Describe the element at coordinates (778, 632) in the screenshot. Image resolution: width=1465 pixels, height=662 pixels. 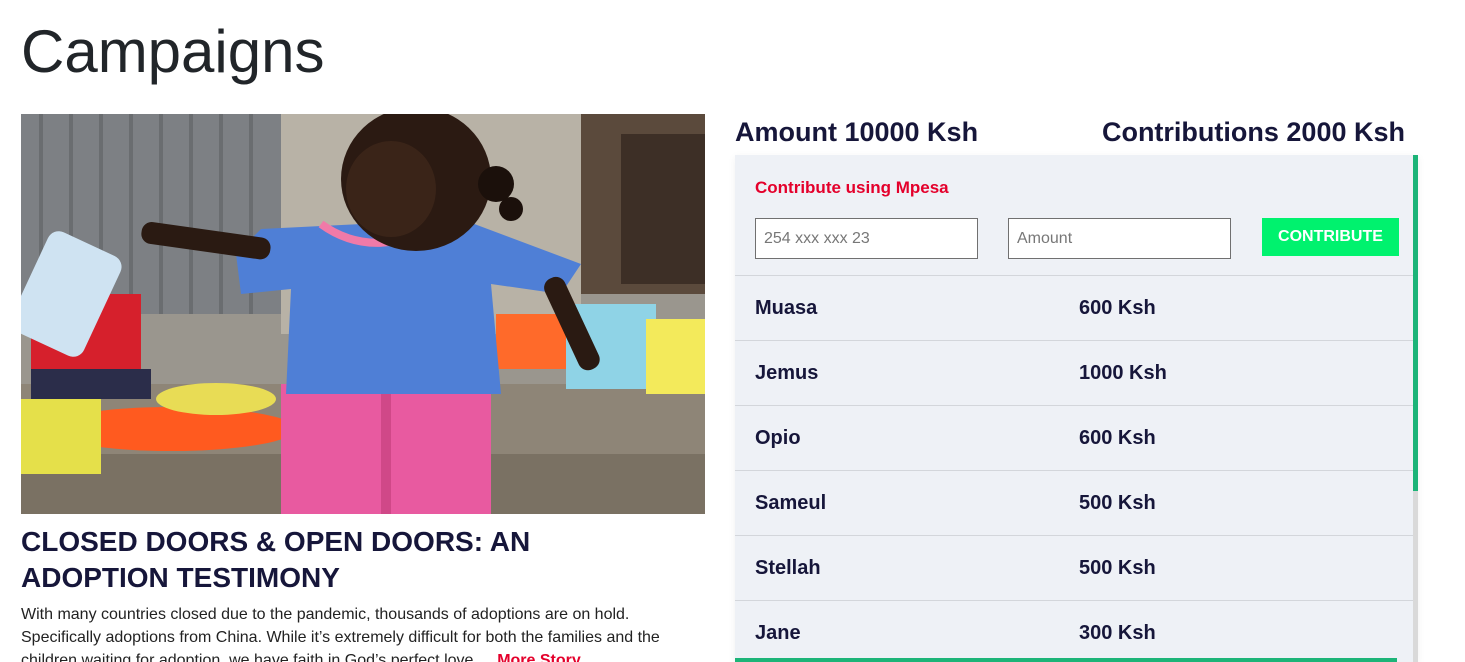
I see `contributor-name: Jane` at that location.